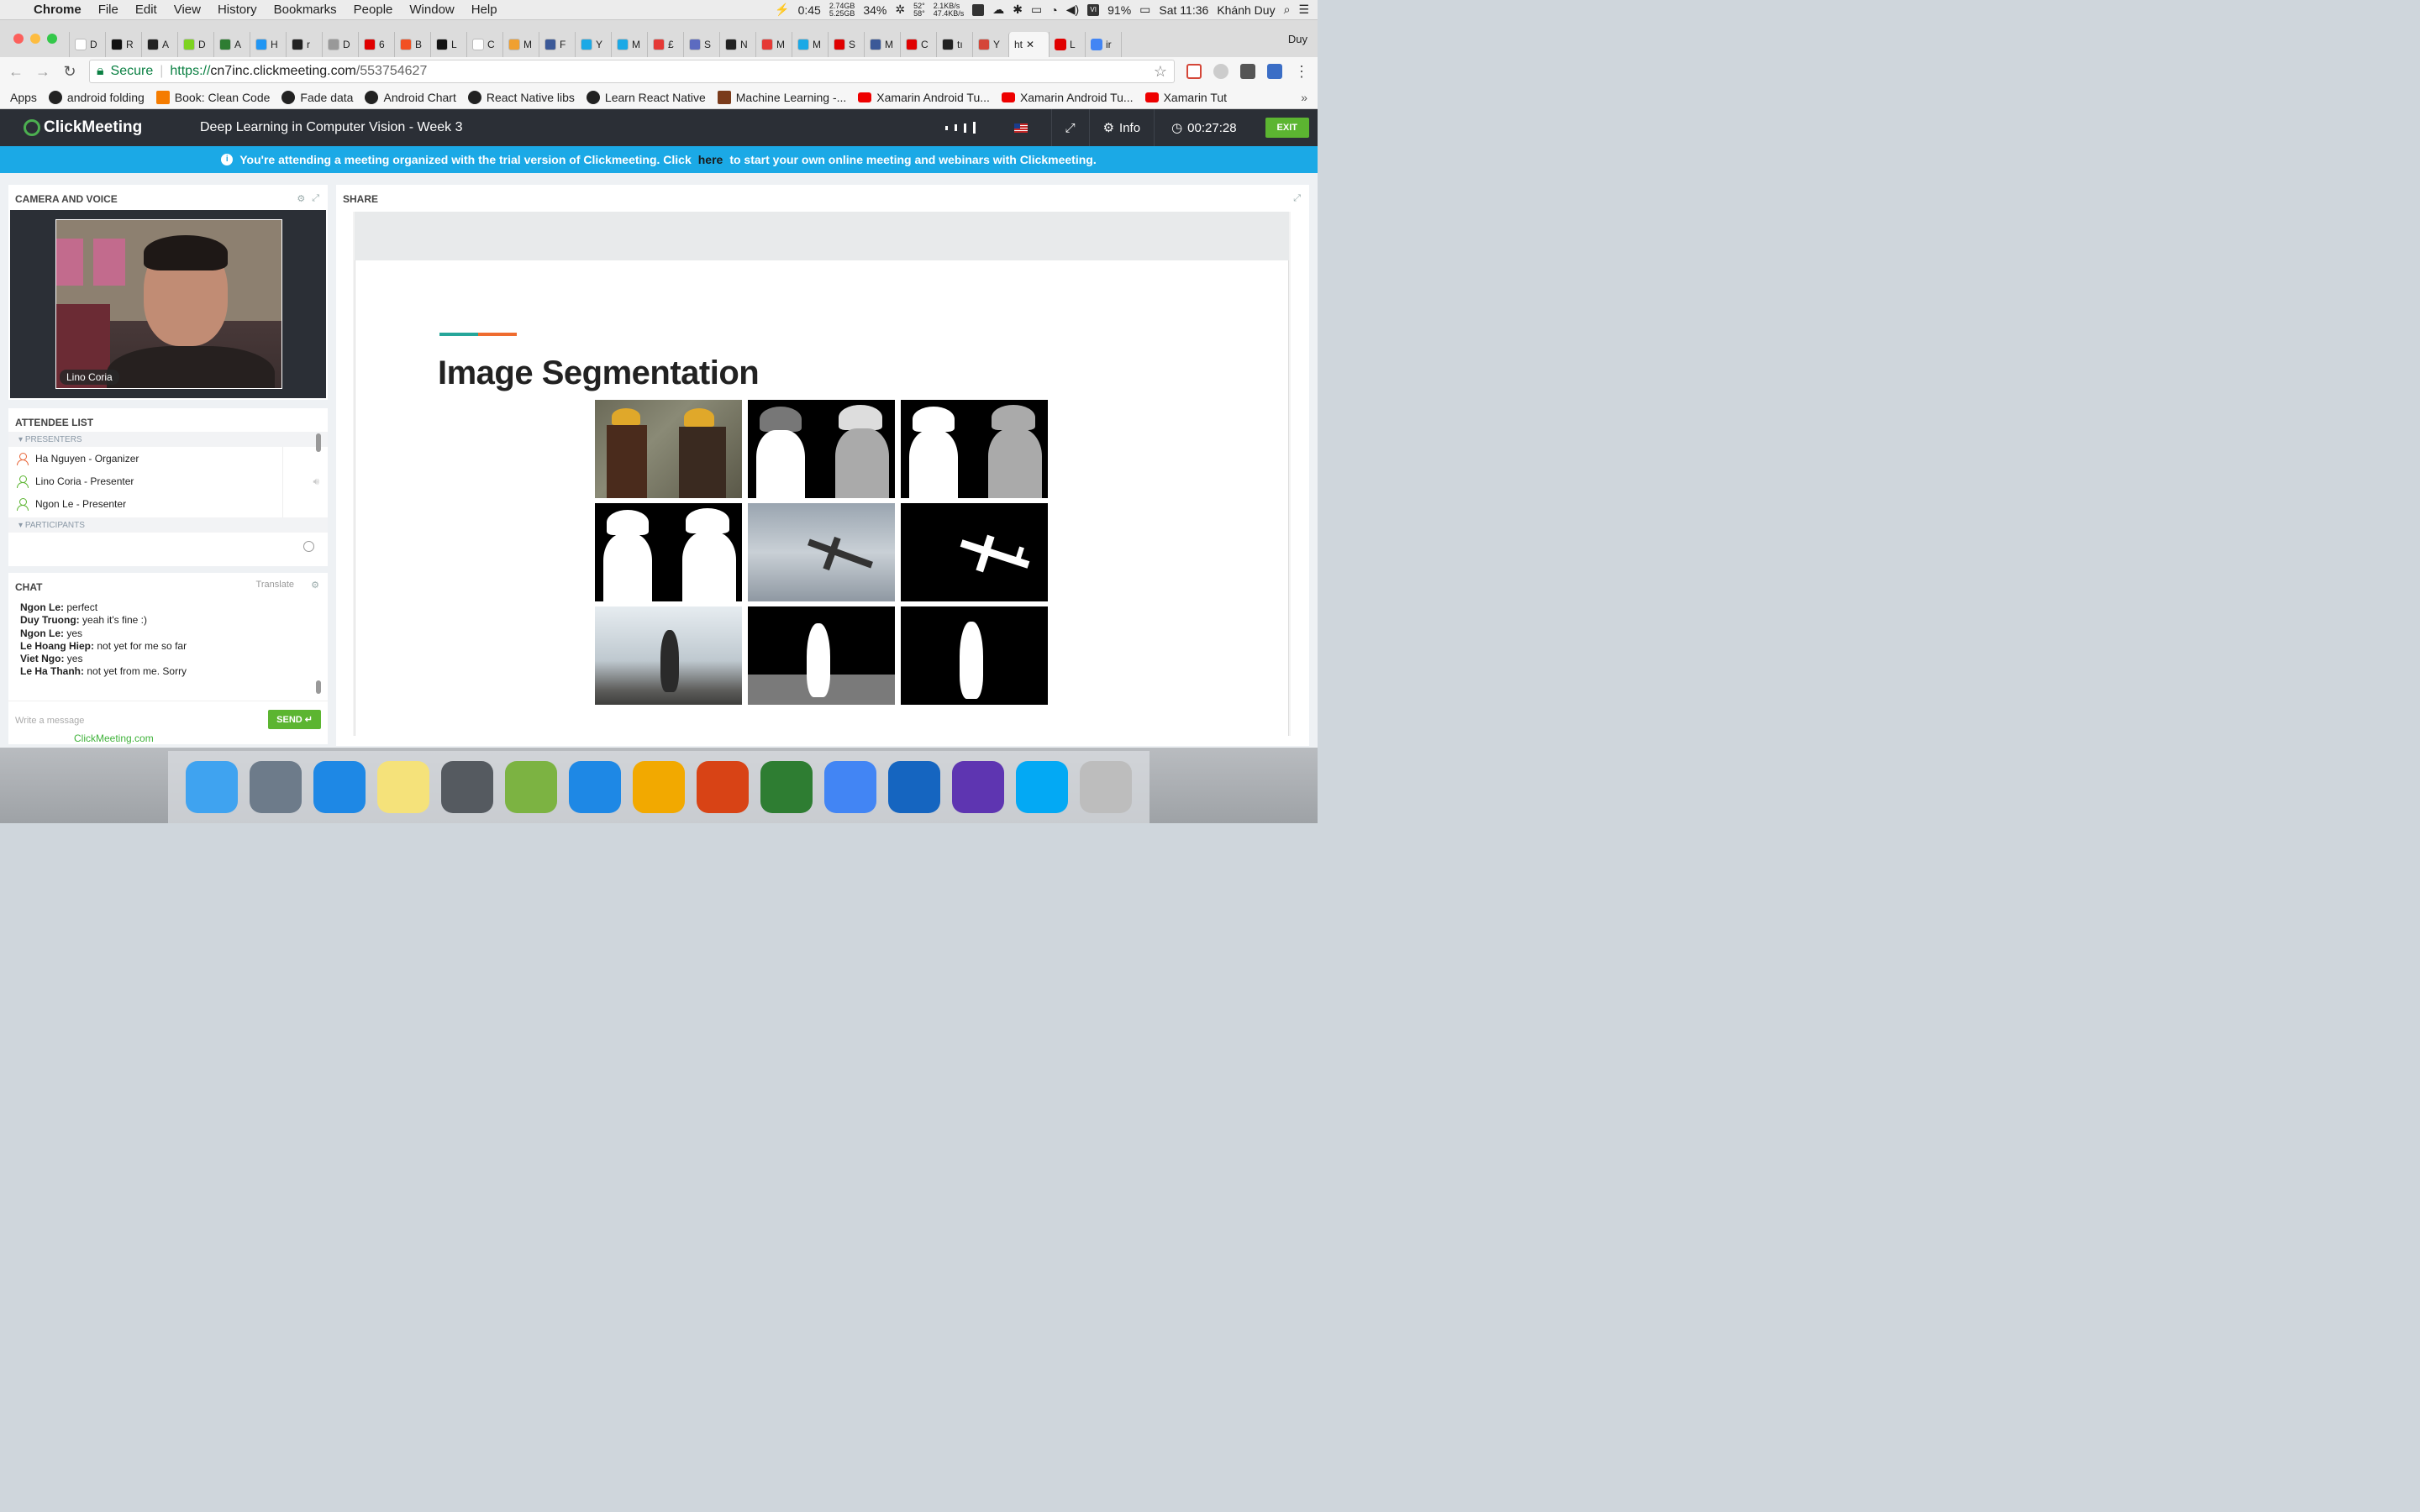 The width and height of the screenshot is (2420, 1512). Describe the element at coordinates (531, 787) in the screenshot. I see `android-studio-icon` at that location.